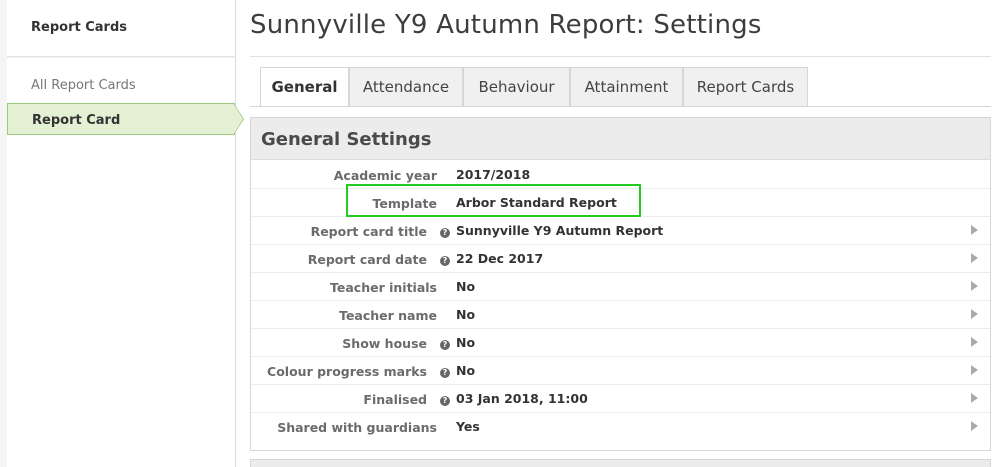 Image resolution: width=1002 pixels, height=467 pixels. What do you see at coordinates (620, 463) in the screenshot?
I see `next-panel-header` at bounding box center [620, 463].